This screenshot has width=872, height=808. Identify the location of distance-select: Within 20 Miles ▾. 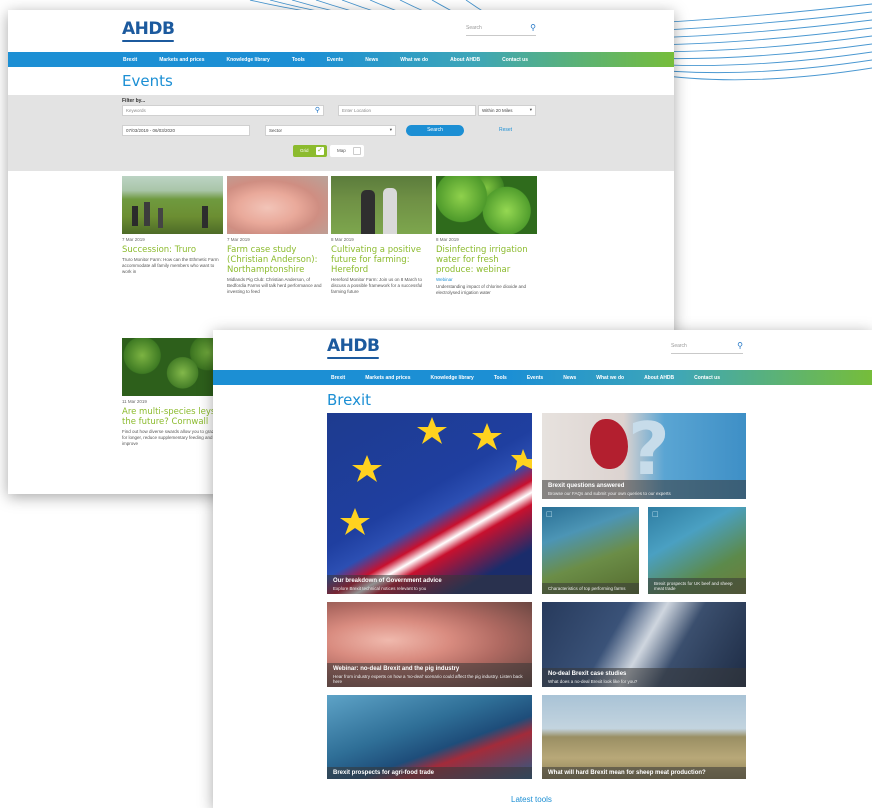
(507, 110).